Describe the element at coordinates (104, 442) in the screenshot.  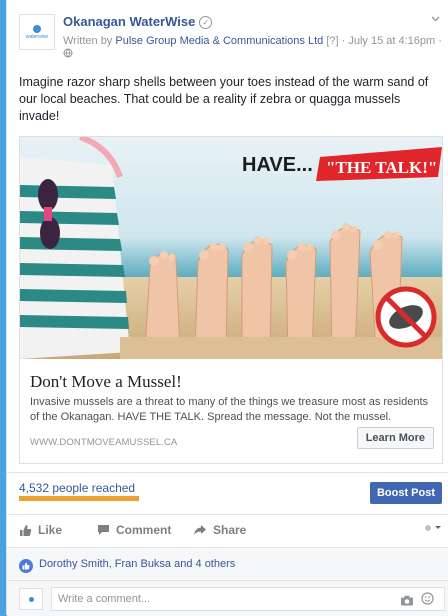
I see `link-domain: WWW.DONTMOVEAMUSSEL.CA` at that location.